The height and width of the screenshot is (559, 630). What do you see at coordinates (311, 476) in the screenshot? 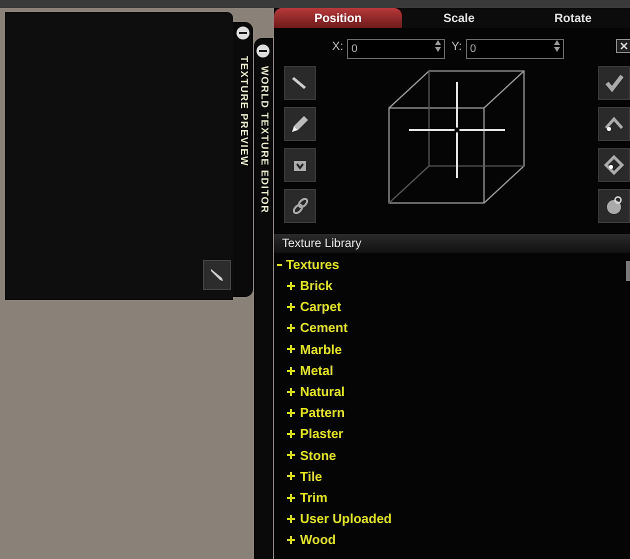
I see `tree-item: Tile` at bounding box center [311, 476].